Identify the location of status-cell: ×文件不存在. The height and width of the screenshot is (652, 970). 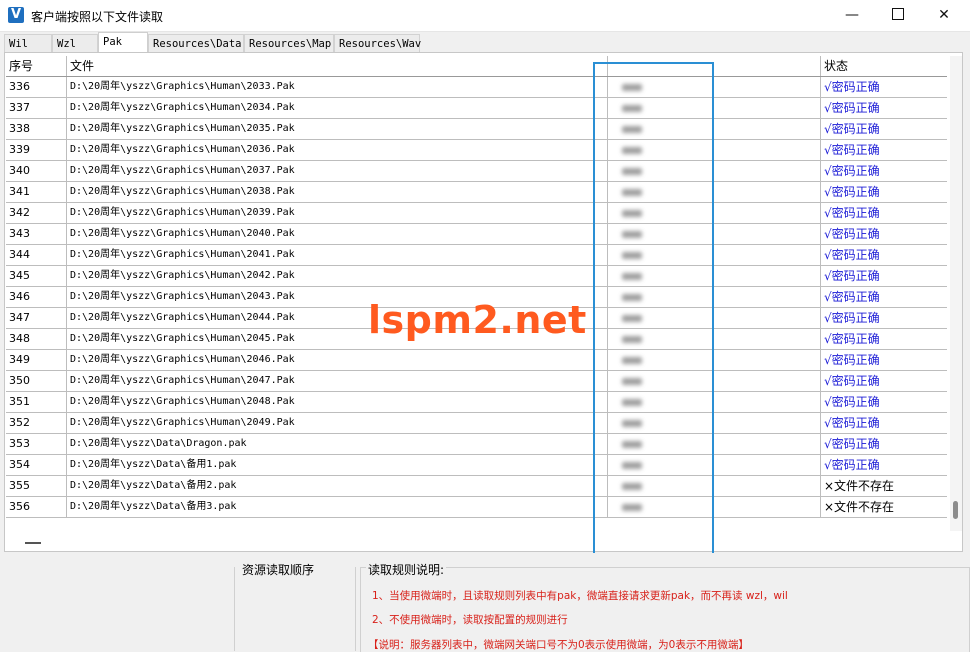
(859, 507).